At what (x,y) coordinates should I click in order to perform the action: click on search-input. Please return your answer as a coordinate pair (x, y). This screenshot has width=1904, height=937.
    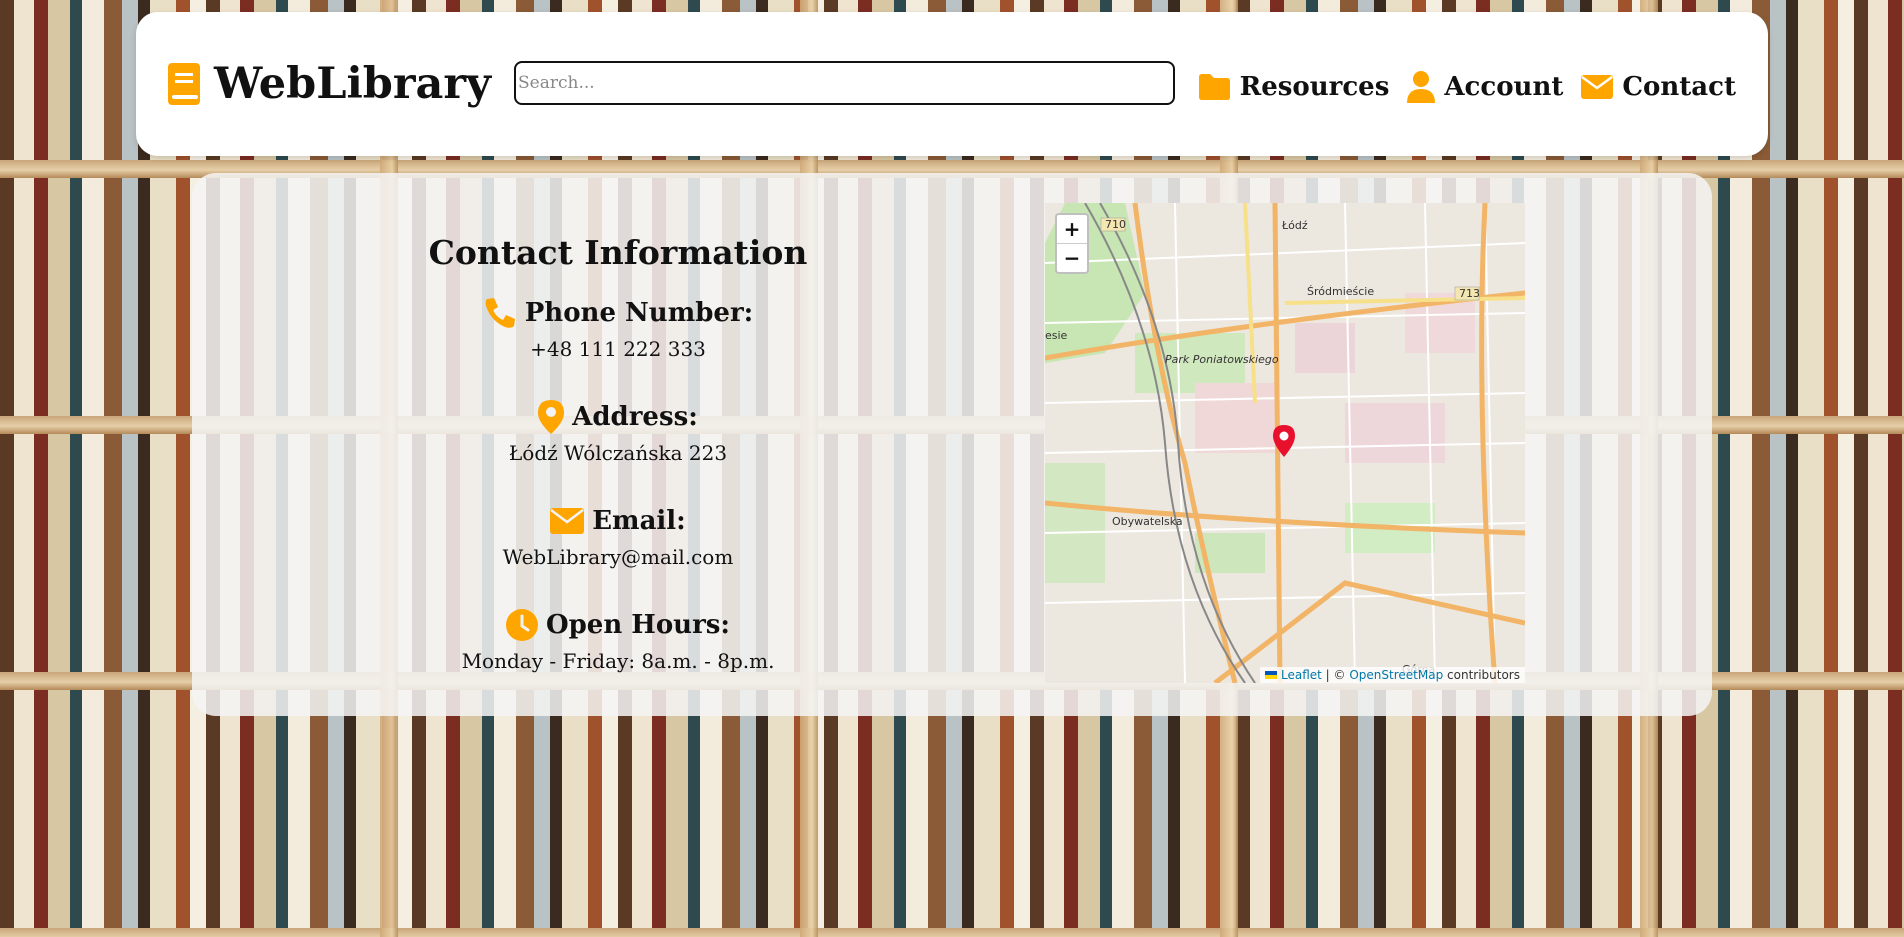
    Looking at the image, I should click on (844, 83).